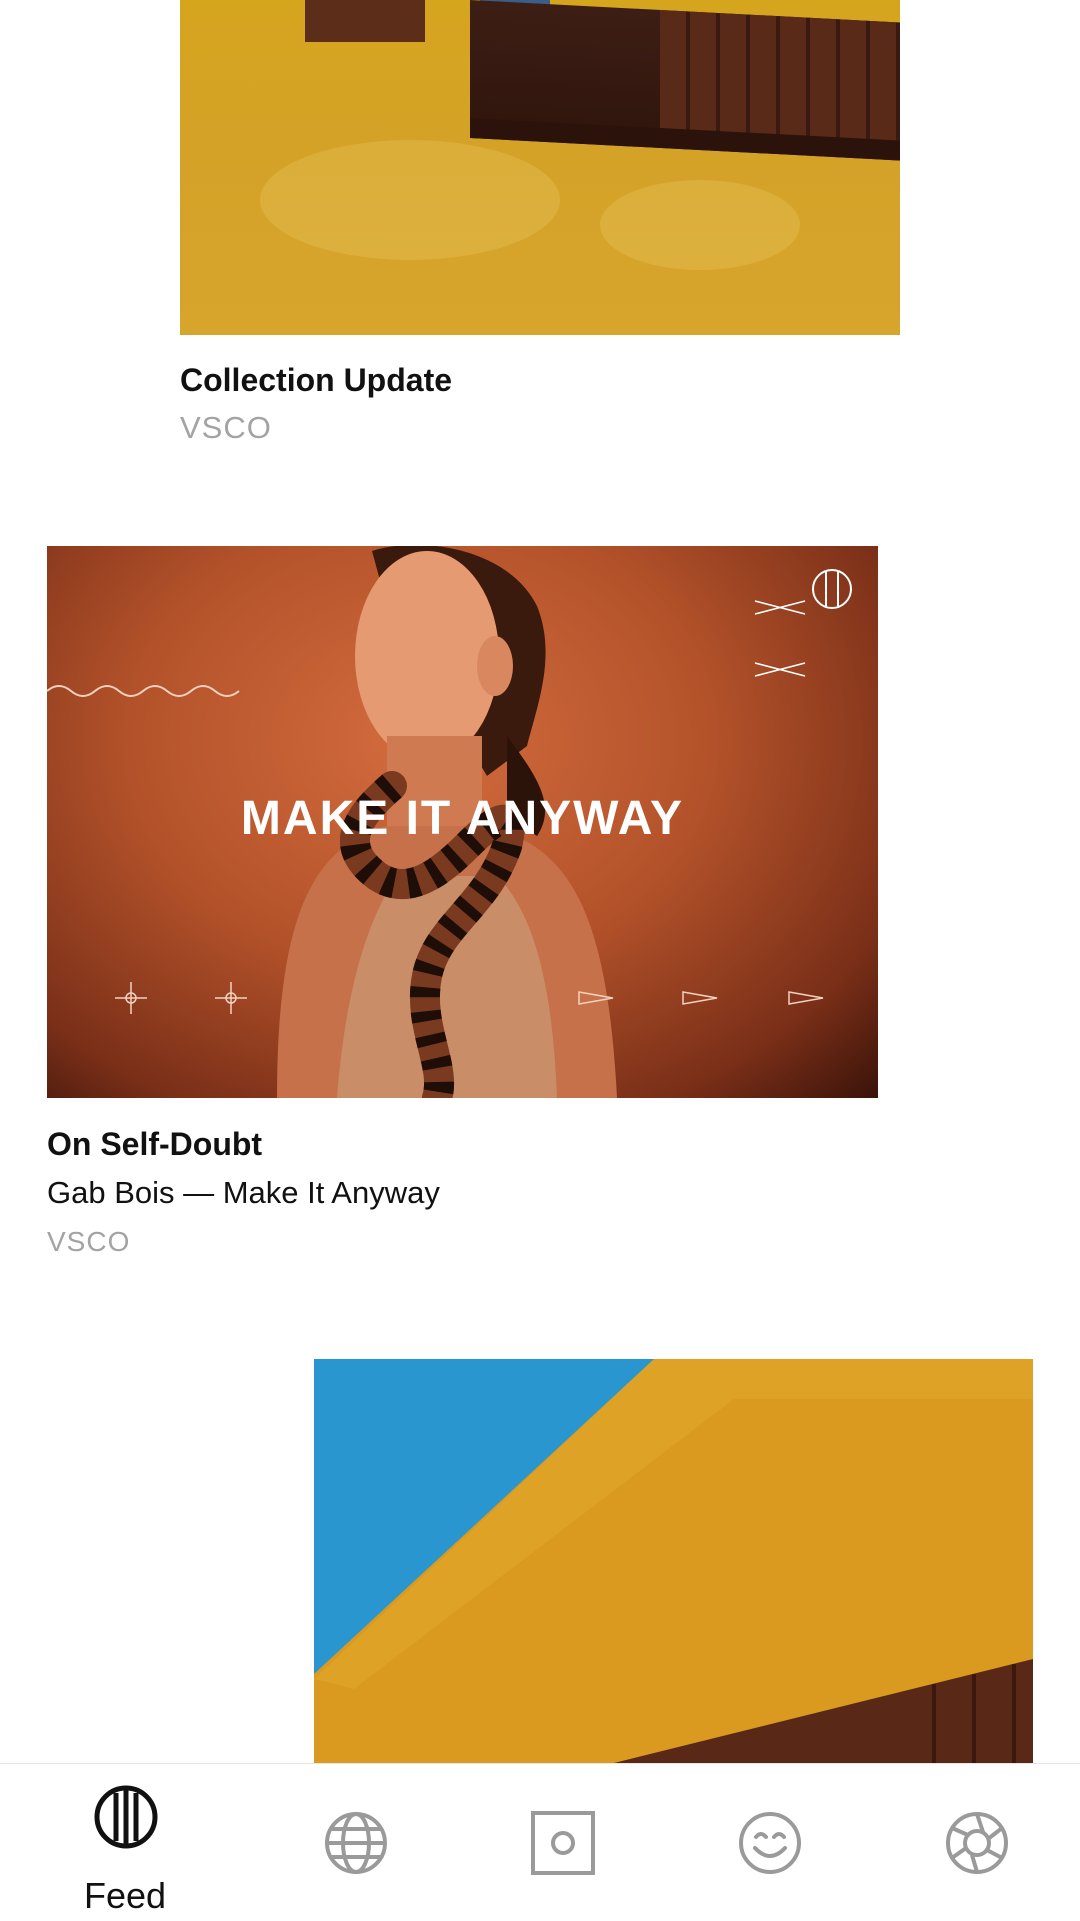 The image size is (1080, 1921). I want to click on nav-profile, so click(769, 1842).